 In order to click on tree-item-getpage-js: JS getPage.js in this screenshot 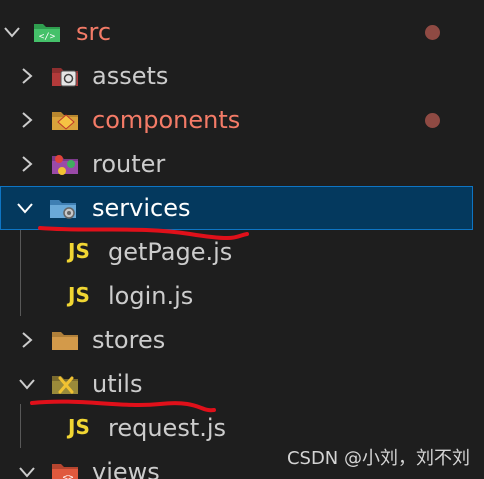, I will do `click(242, 252)`.